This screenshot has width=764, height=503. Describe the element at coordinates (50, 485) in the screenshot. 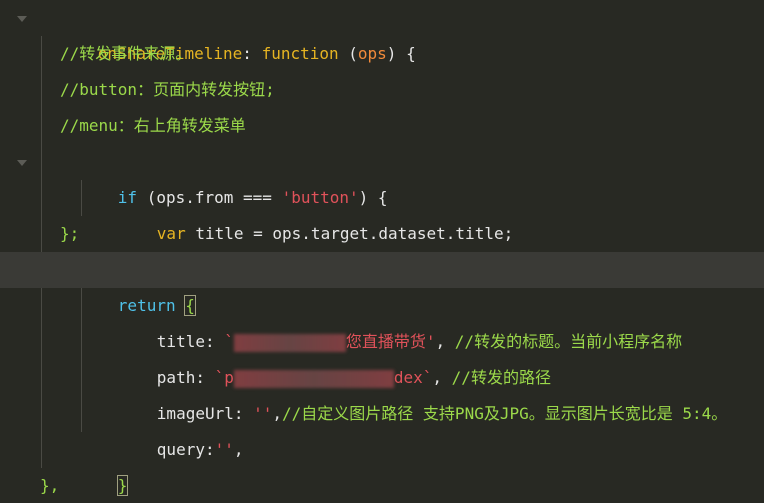

I see `code-line: },` at that location.